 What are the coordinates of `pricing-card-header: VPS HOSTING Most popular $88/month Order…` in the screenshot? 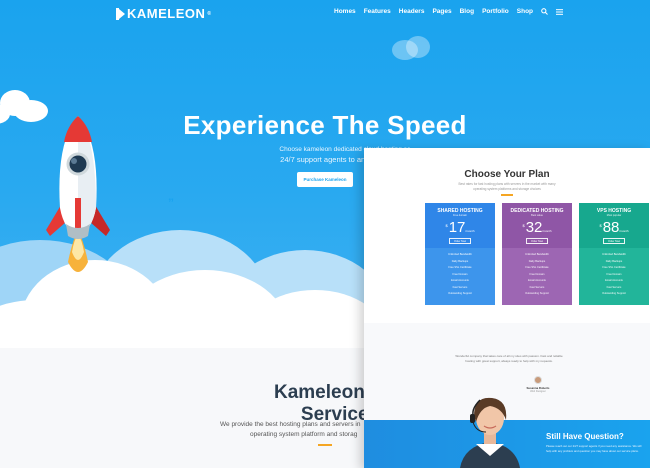 It's located at (614, 225).